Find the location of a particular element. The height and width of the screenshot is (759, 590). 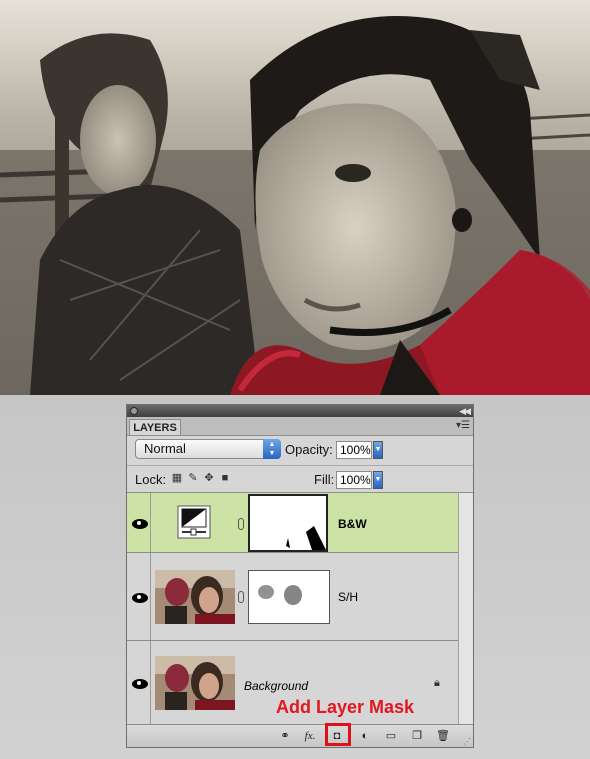

layer-row-bw: B&W is located at coordinates (293, 523).